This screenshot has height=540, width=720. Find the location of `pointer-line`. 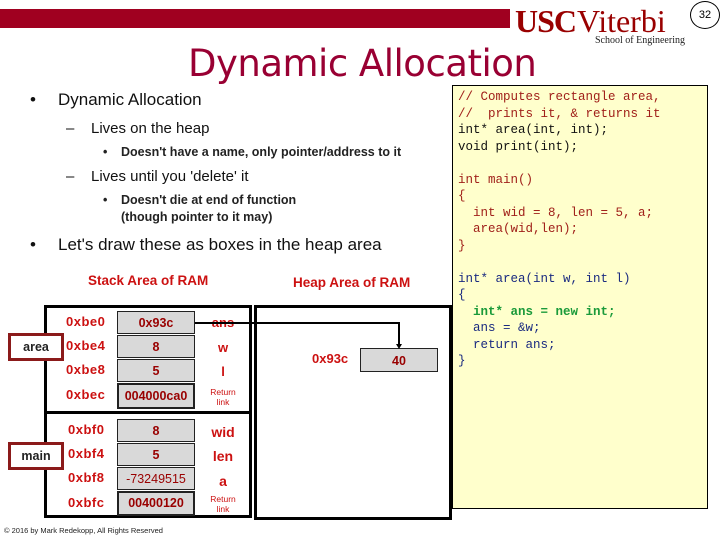

pointer-line is located at coordinates (297, 334).